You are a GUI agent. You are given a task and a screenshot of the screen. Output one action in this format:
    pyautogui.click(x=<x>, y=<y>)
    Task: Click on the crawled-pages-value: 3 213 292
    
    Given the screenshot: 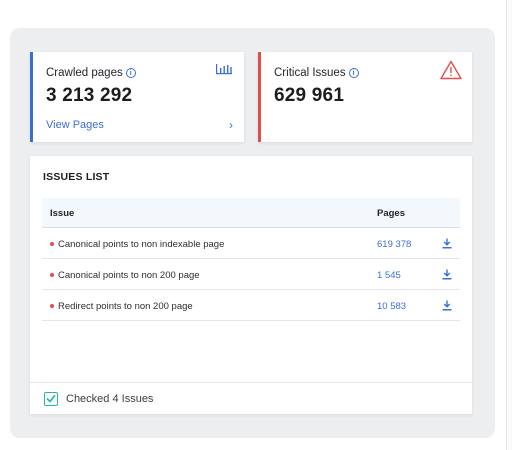 What is the action you would take?
    pyautogui.click(x=89, y=95)
    